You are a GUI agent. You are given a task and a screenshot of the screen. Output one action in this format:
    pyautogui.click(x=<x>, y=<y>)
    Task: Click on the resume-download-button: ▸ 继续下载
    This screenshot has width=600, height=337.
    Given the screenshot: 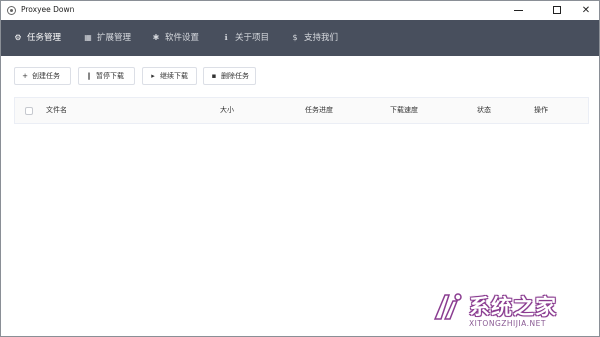 What is the action you would take?
    pyautogui.click(x=169, y=76)
    